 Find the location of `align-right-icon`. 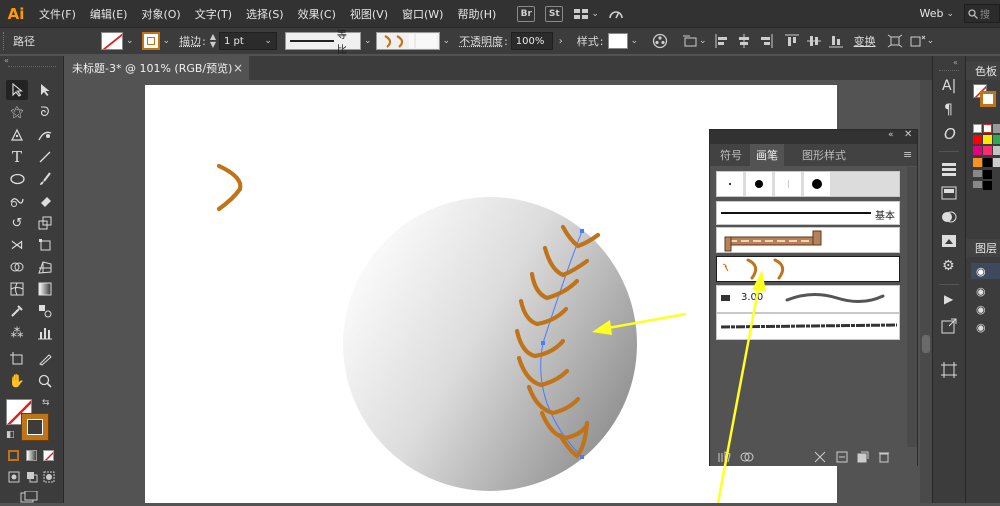

align-right-icon is located at coordinates (766, 41).